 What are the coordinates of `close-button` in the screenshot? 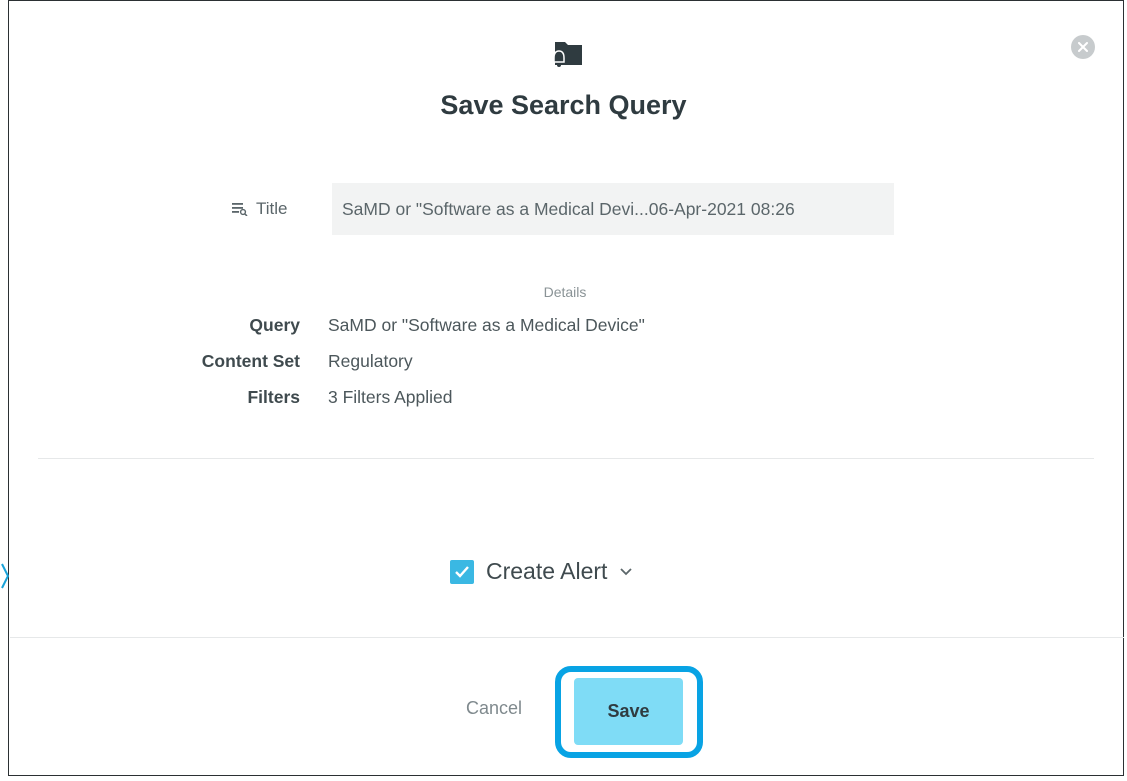 It's located at (1083, 47).